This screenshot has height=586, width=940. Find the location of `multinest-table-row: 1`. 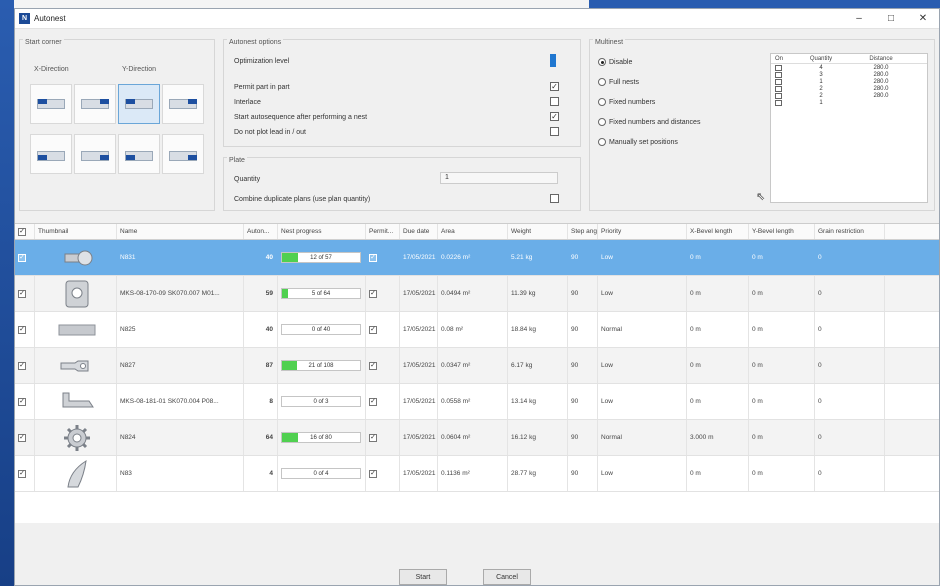

multinest-table-row: 1 is located at coordinates (849, 102).